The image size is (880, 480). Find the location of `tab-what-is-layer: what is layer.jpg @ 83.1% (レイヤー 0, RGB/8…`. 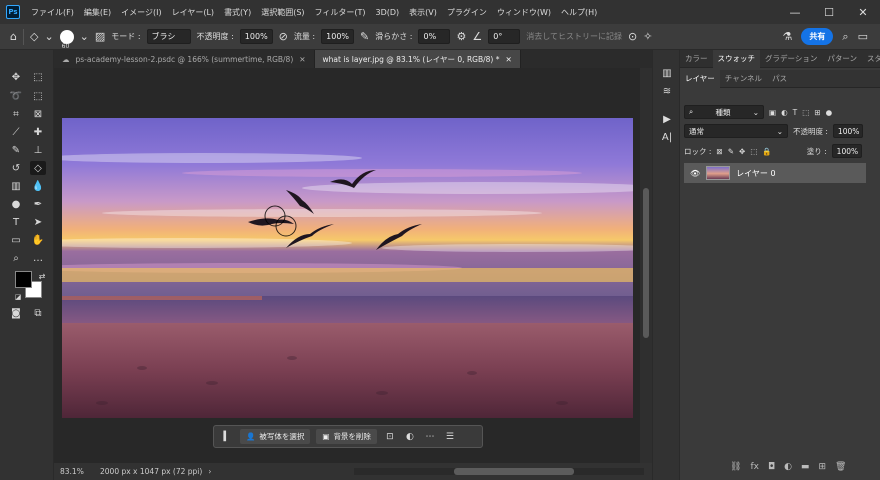

tab-what-is-layer: what is layer.jpg @ 83.1% (レイヤー 0, RGB/8… is located at coordinates (417, 59).